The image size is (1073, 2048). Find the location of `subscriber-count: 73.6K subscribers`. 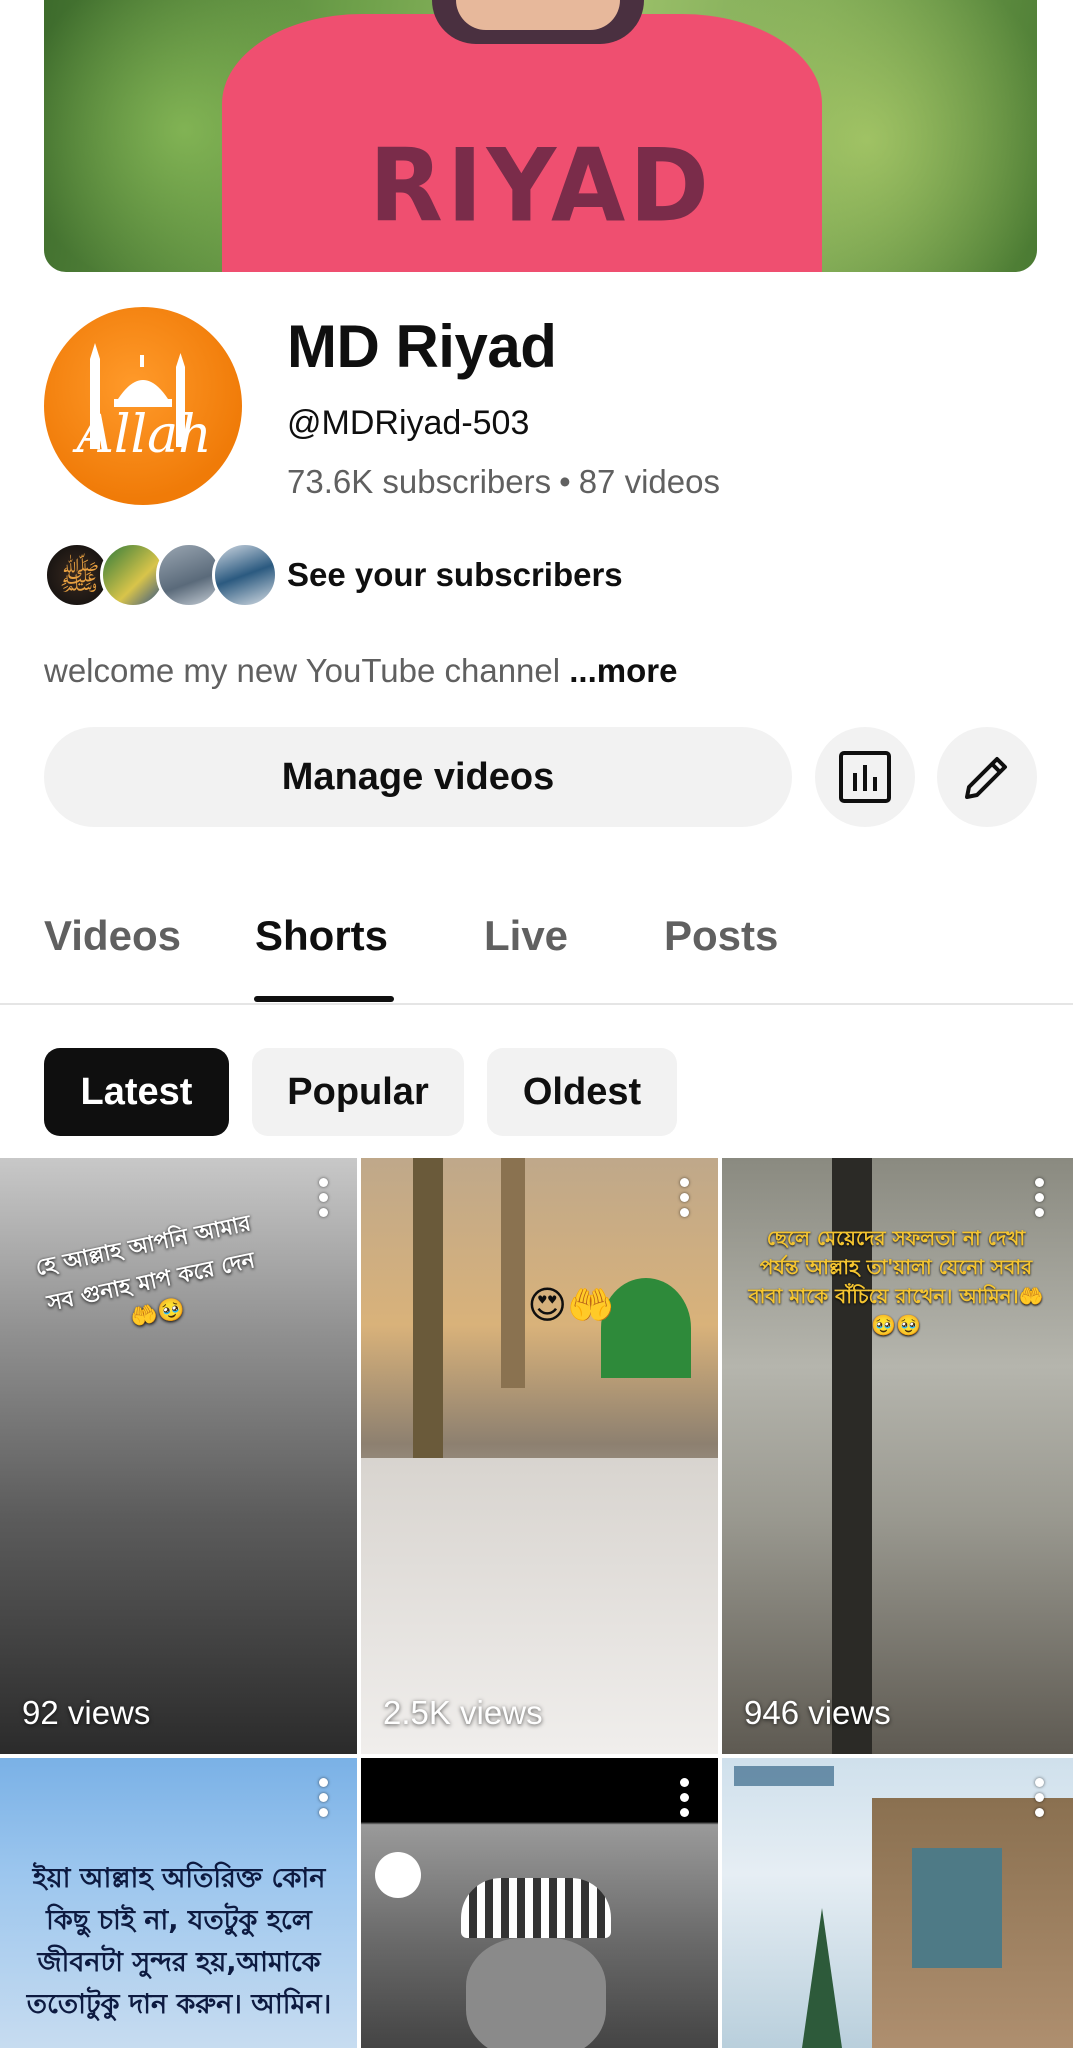

subscriber-count: 73.6K subscribers is located at coordinates (419, 481).